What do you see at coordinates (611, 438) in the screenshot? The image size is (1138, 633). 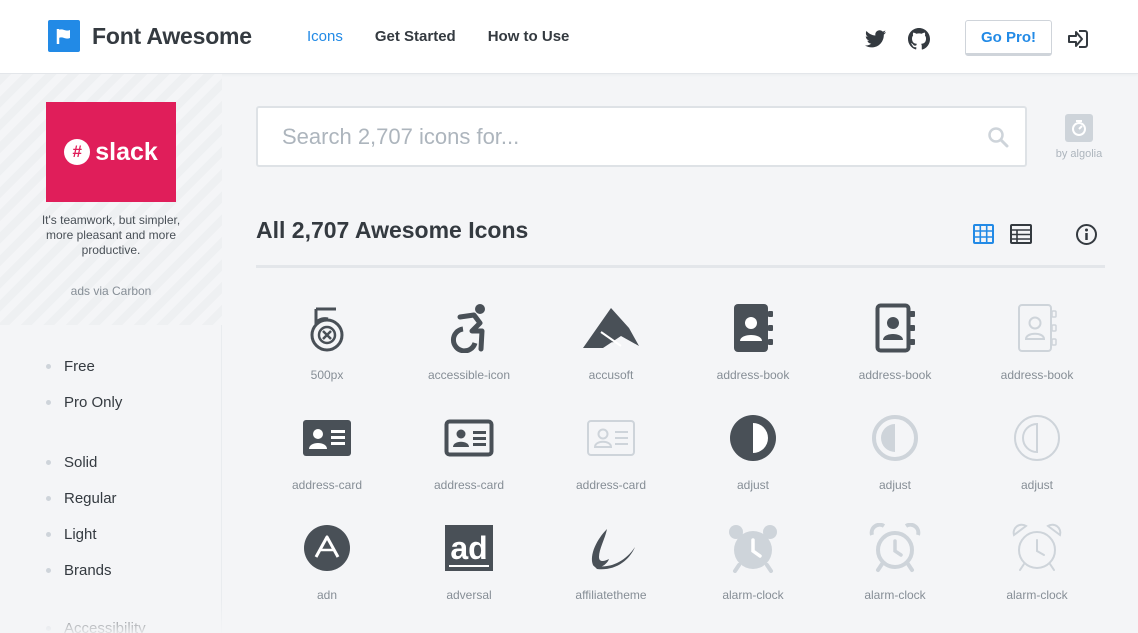 I see `address-card-light-icon` at bounding box center [611, 438].